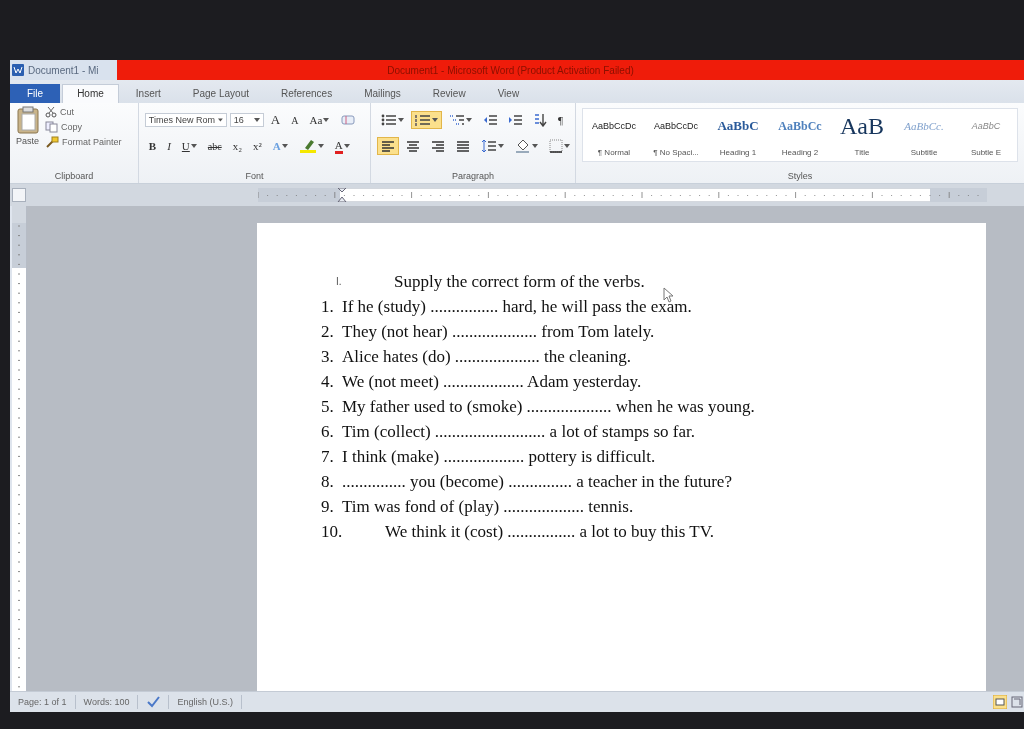  Describe the element at coordinates (463, 146) in the screenshot. I see `justify-icon` at that location.